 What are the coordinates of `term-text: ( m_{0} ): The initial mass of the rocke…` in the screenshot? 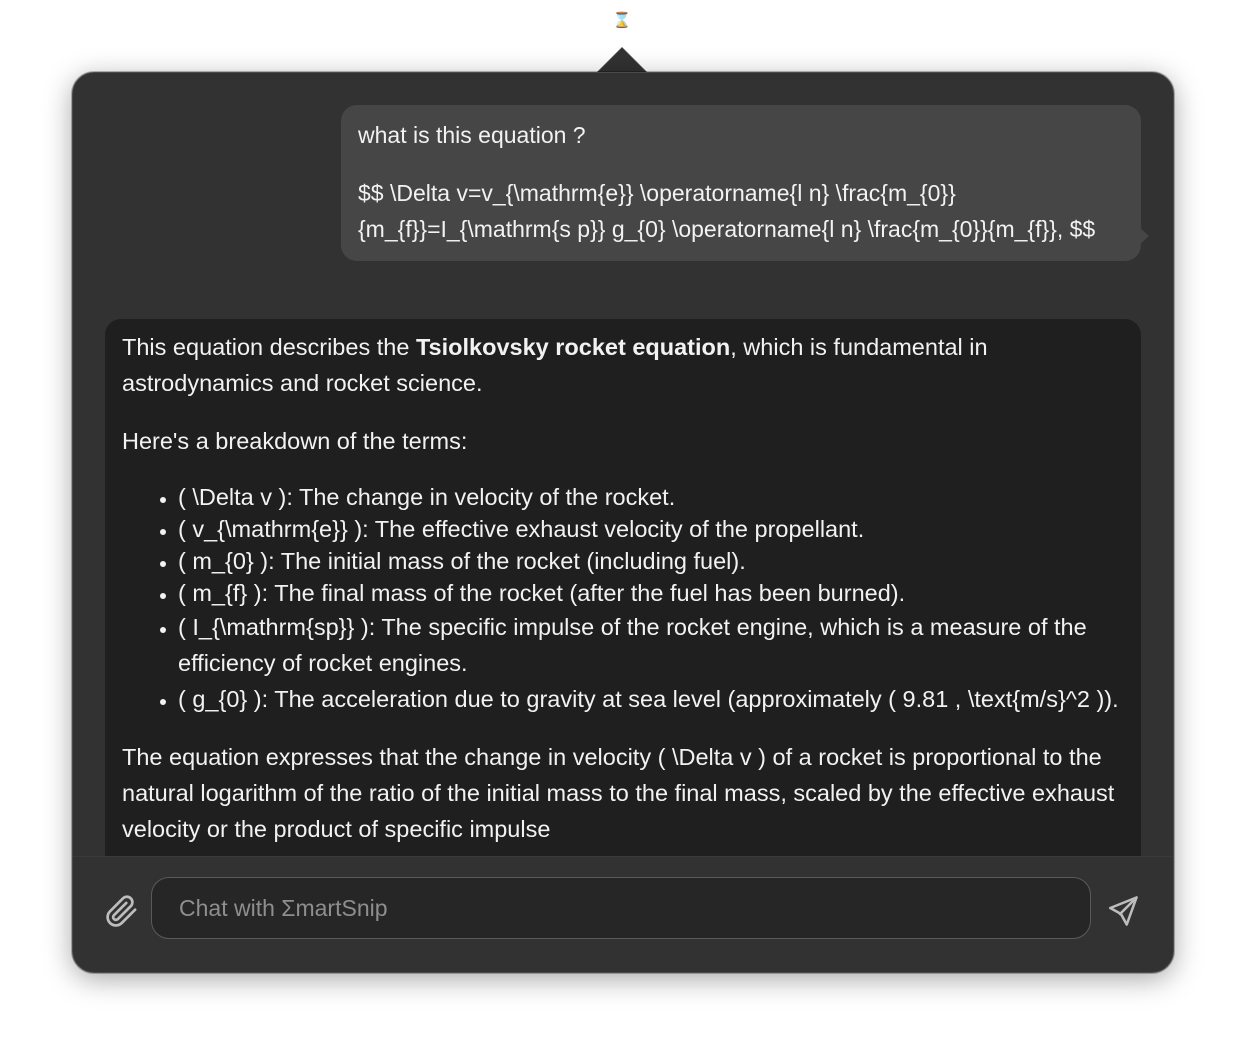 It's located at (462, 561).